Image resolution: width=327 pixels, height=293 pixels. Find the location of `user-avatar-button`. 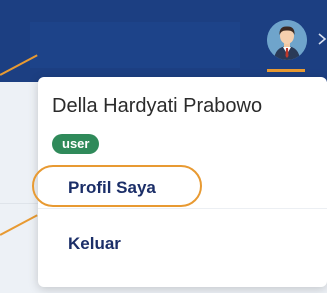

user-avatar-button is located at coordinates (286, 44).